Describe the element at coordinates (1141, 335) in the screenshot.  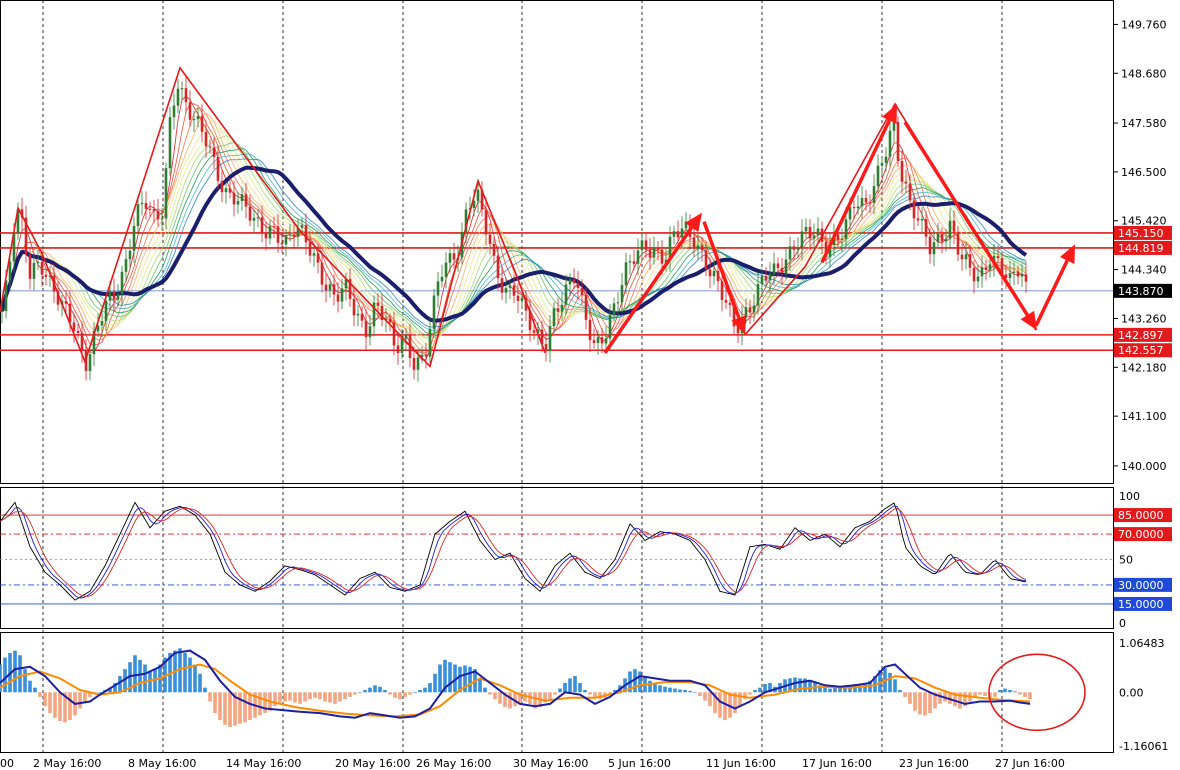
I see `price-level-label: 142.897` at that location.